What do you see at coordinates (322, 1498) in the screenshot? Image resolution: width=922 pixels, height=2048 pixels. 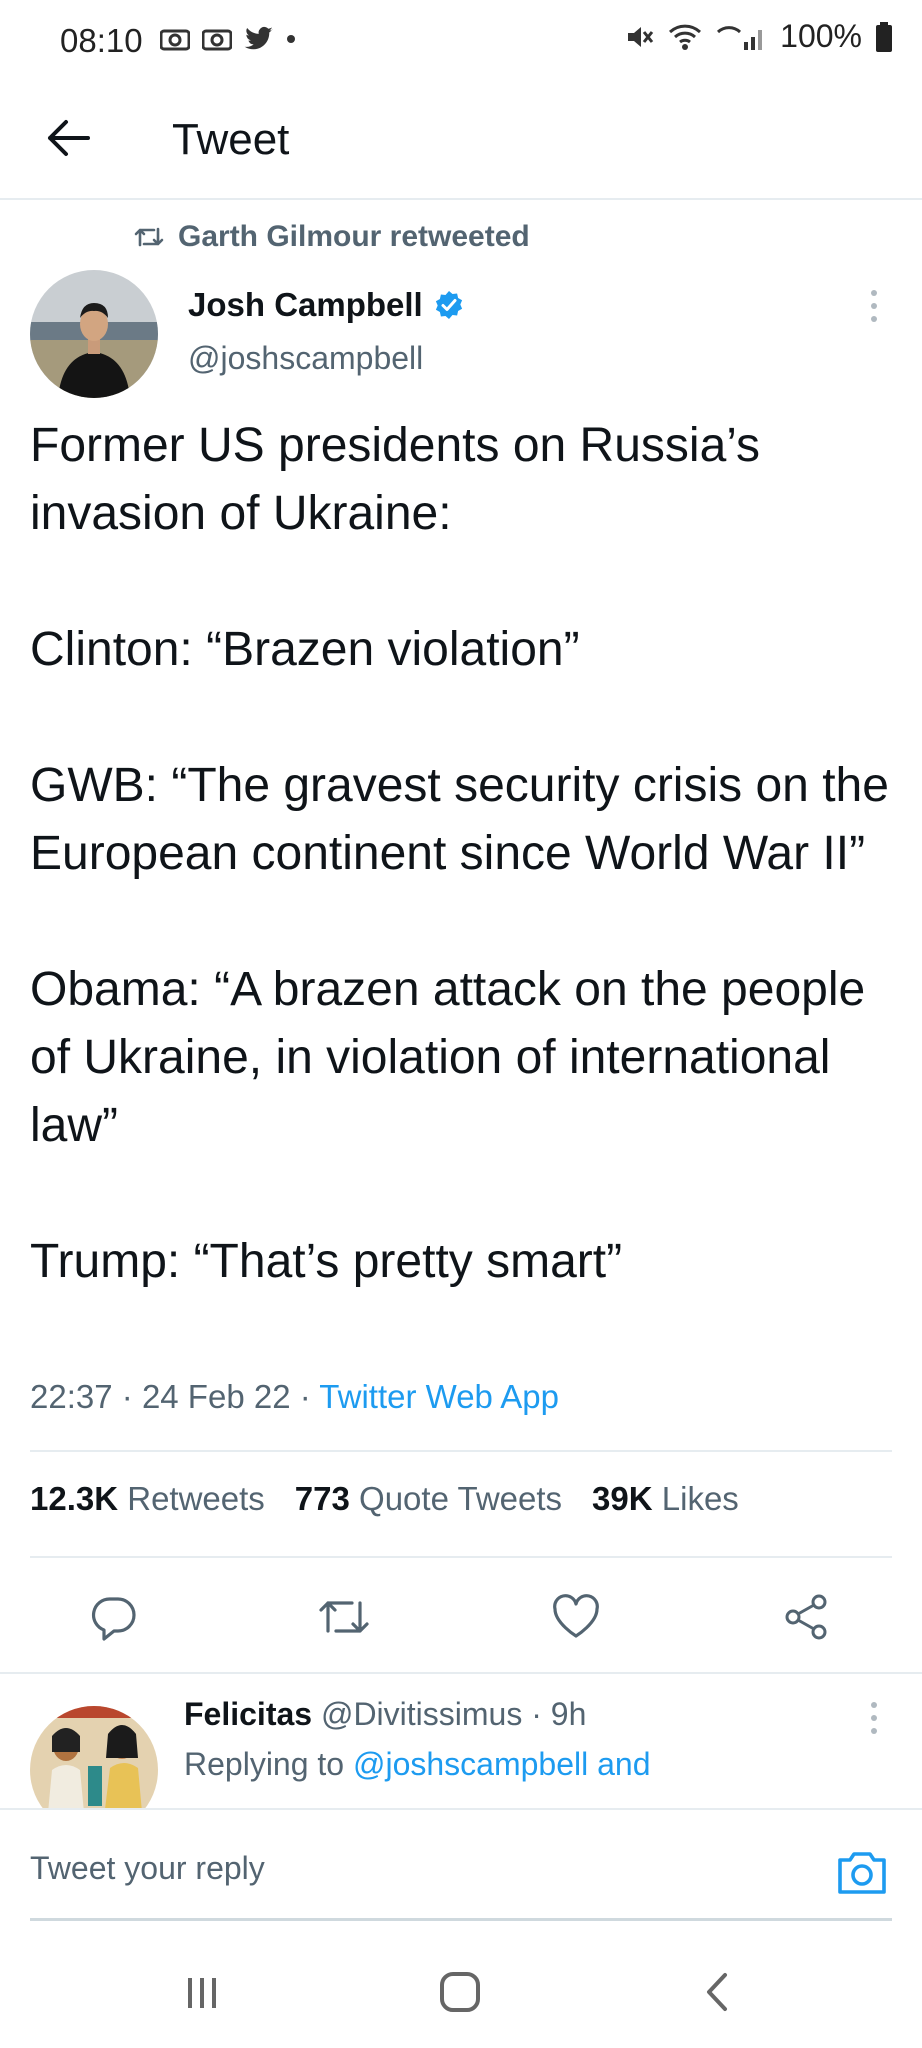 I see `quotes-count: 773` at bounding box center [322, 1498].